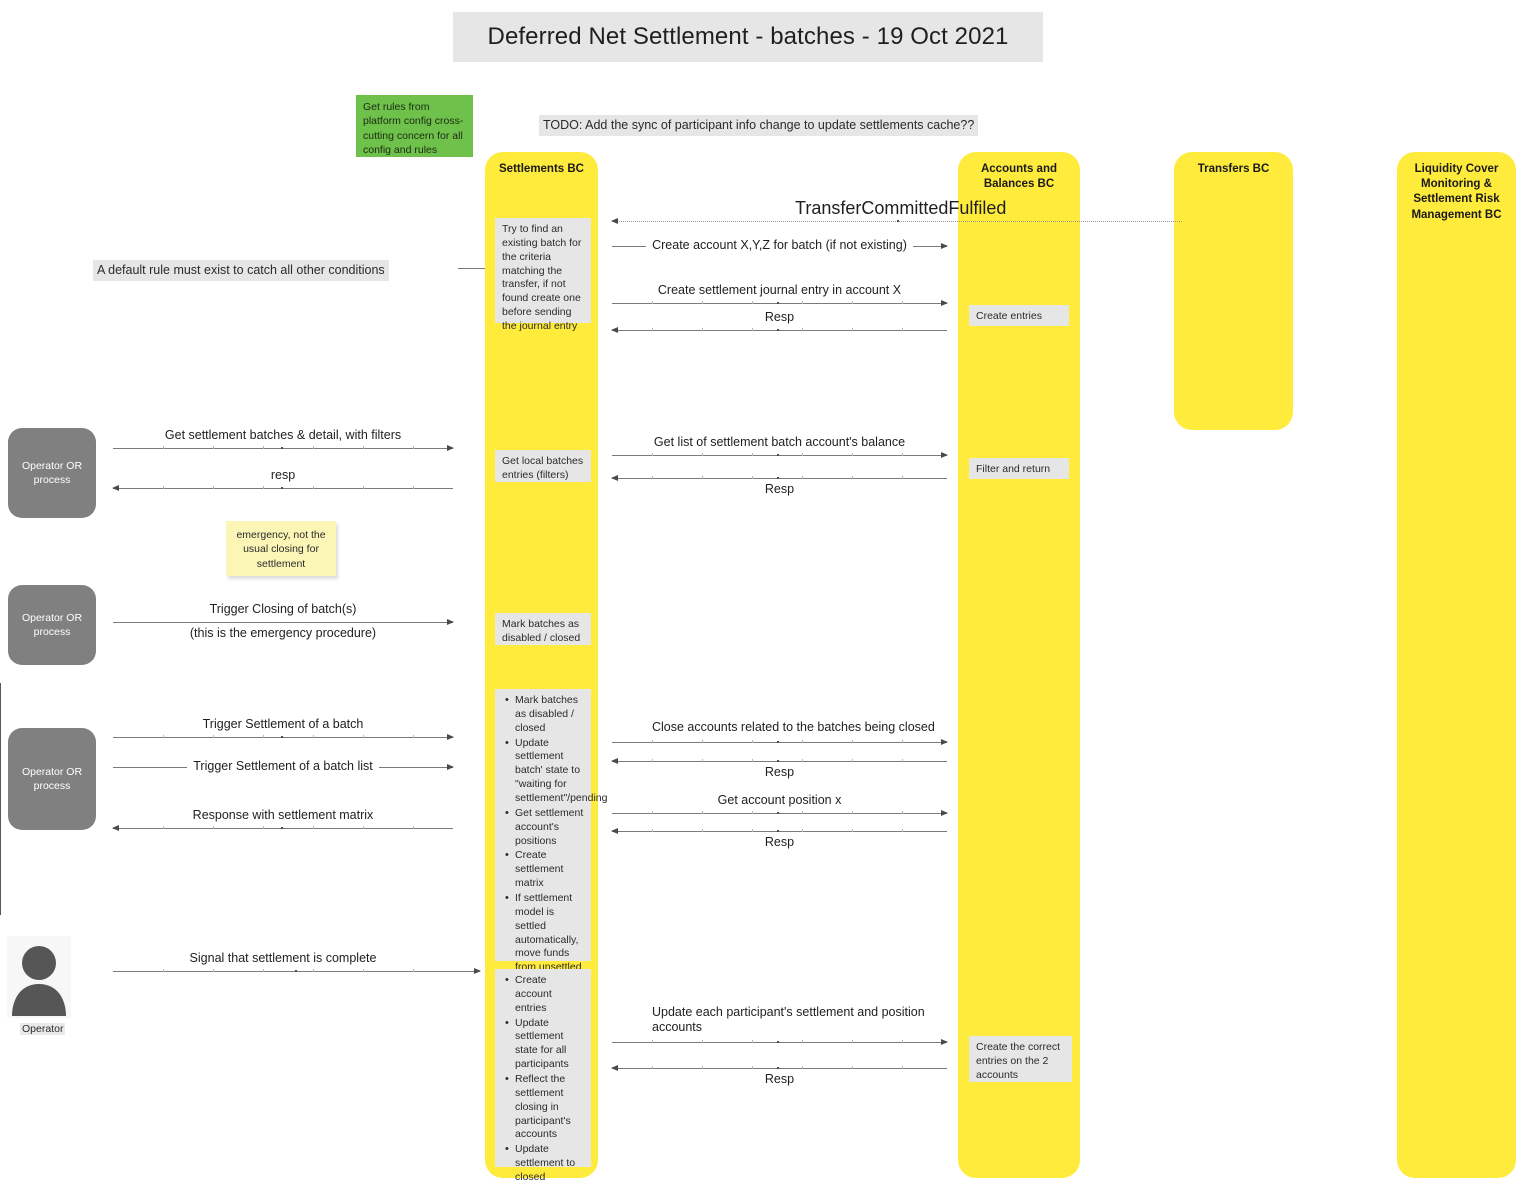 This screenshot has width=1523, height=1195. I want to click on person-icon, so click(39, 981).